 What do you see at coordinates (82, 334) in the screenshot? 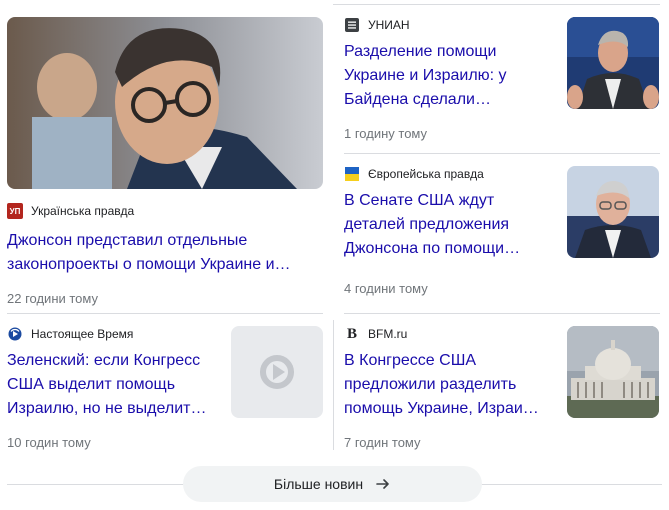
I see `news-source-name: Настоящее Время` at bounding box center [82, 334].